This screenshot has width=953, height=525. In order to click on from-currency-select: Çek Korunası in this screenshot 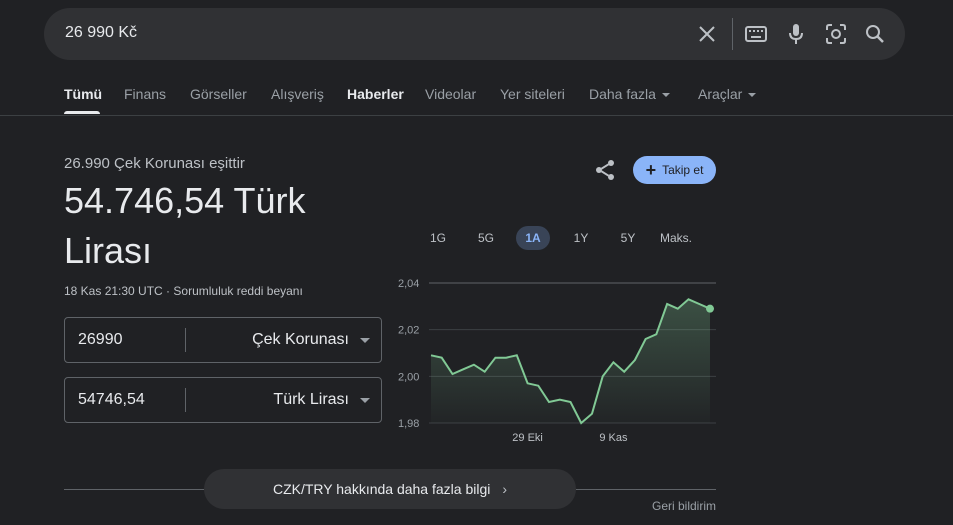, I will do `click(300, 340)`.